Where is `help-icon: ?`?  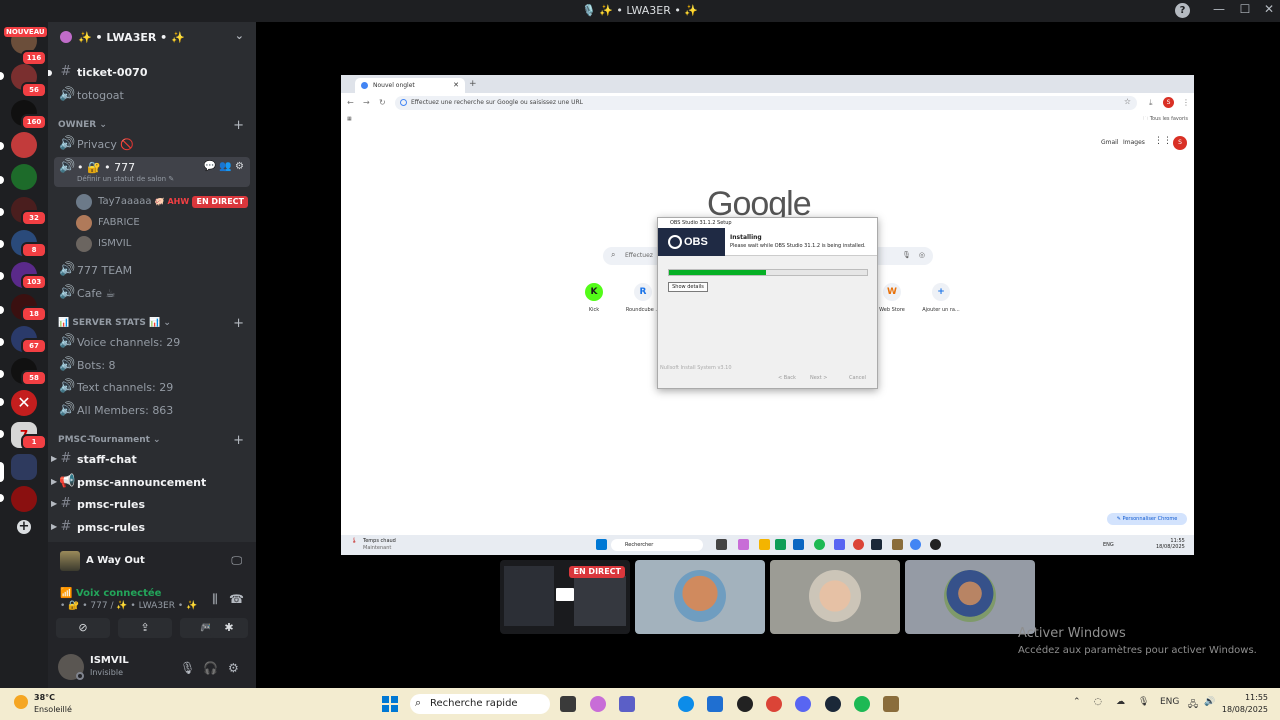
help-icon: ? is located at coordinates (1182, 10).